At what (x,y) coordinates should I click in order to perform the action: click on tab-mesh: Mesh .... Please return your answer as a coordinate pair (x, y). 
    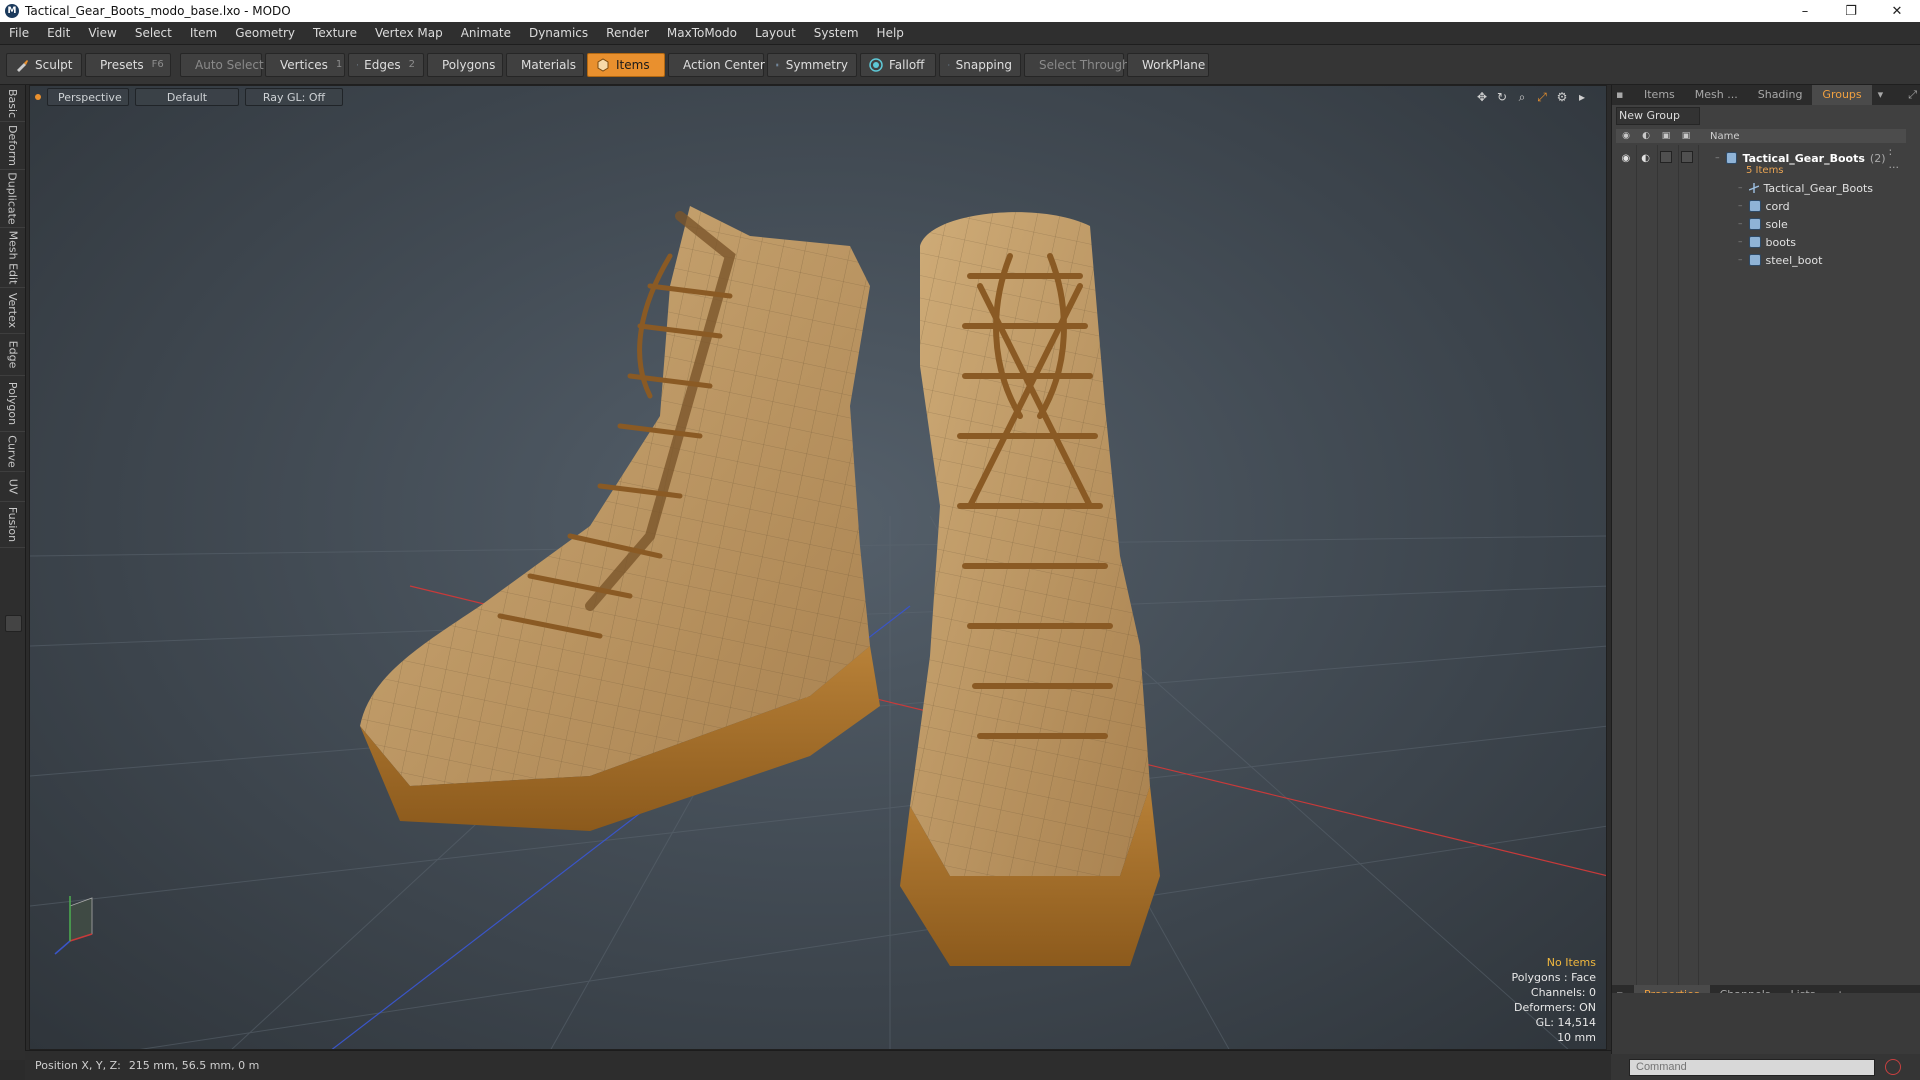
    Looking at the image, I should click on (1716, 95).